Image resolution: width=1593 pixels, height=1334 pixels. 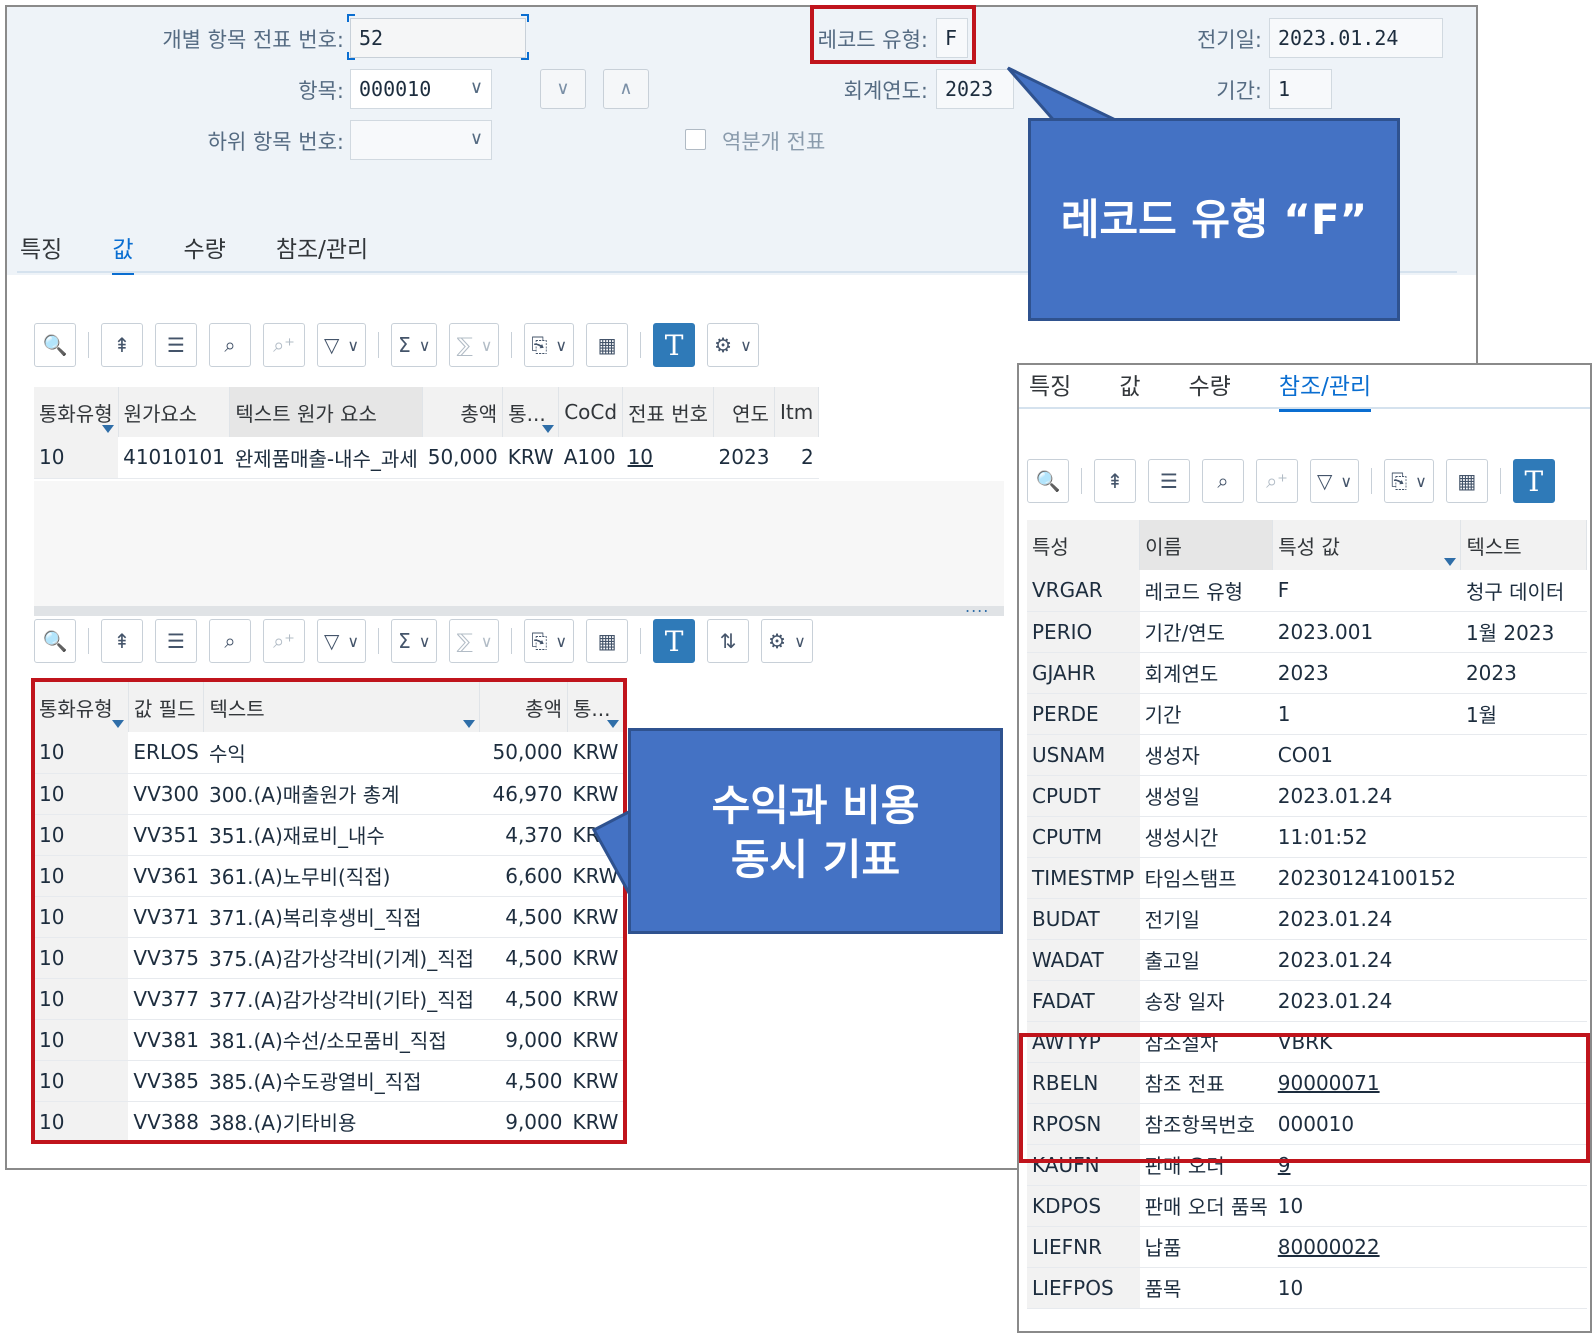 What do you see at coordinates (1307, 632) in the screenshot?
I see `table-row: PERIO 기간/연도 2023.001 1월 2023` at bounding box center [1307, 632].